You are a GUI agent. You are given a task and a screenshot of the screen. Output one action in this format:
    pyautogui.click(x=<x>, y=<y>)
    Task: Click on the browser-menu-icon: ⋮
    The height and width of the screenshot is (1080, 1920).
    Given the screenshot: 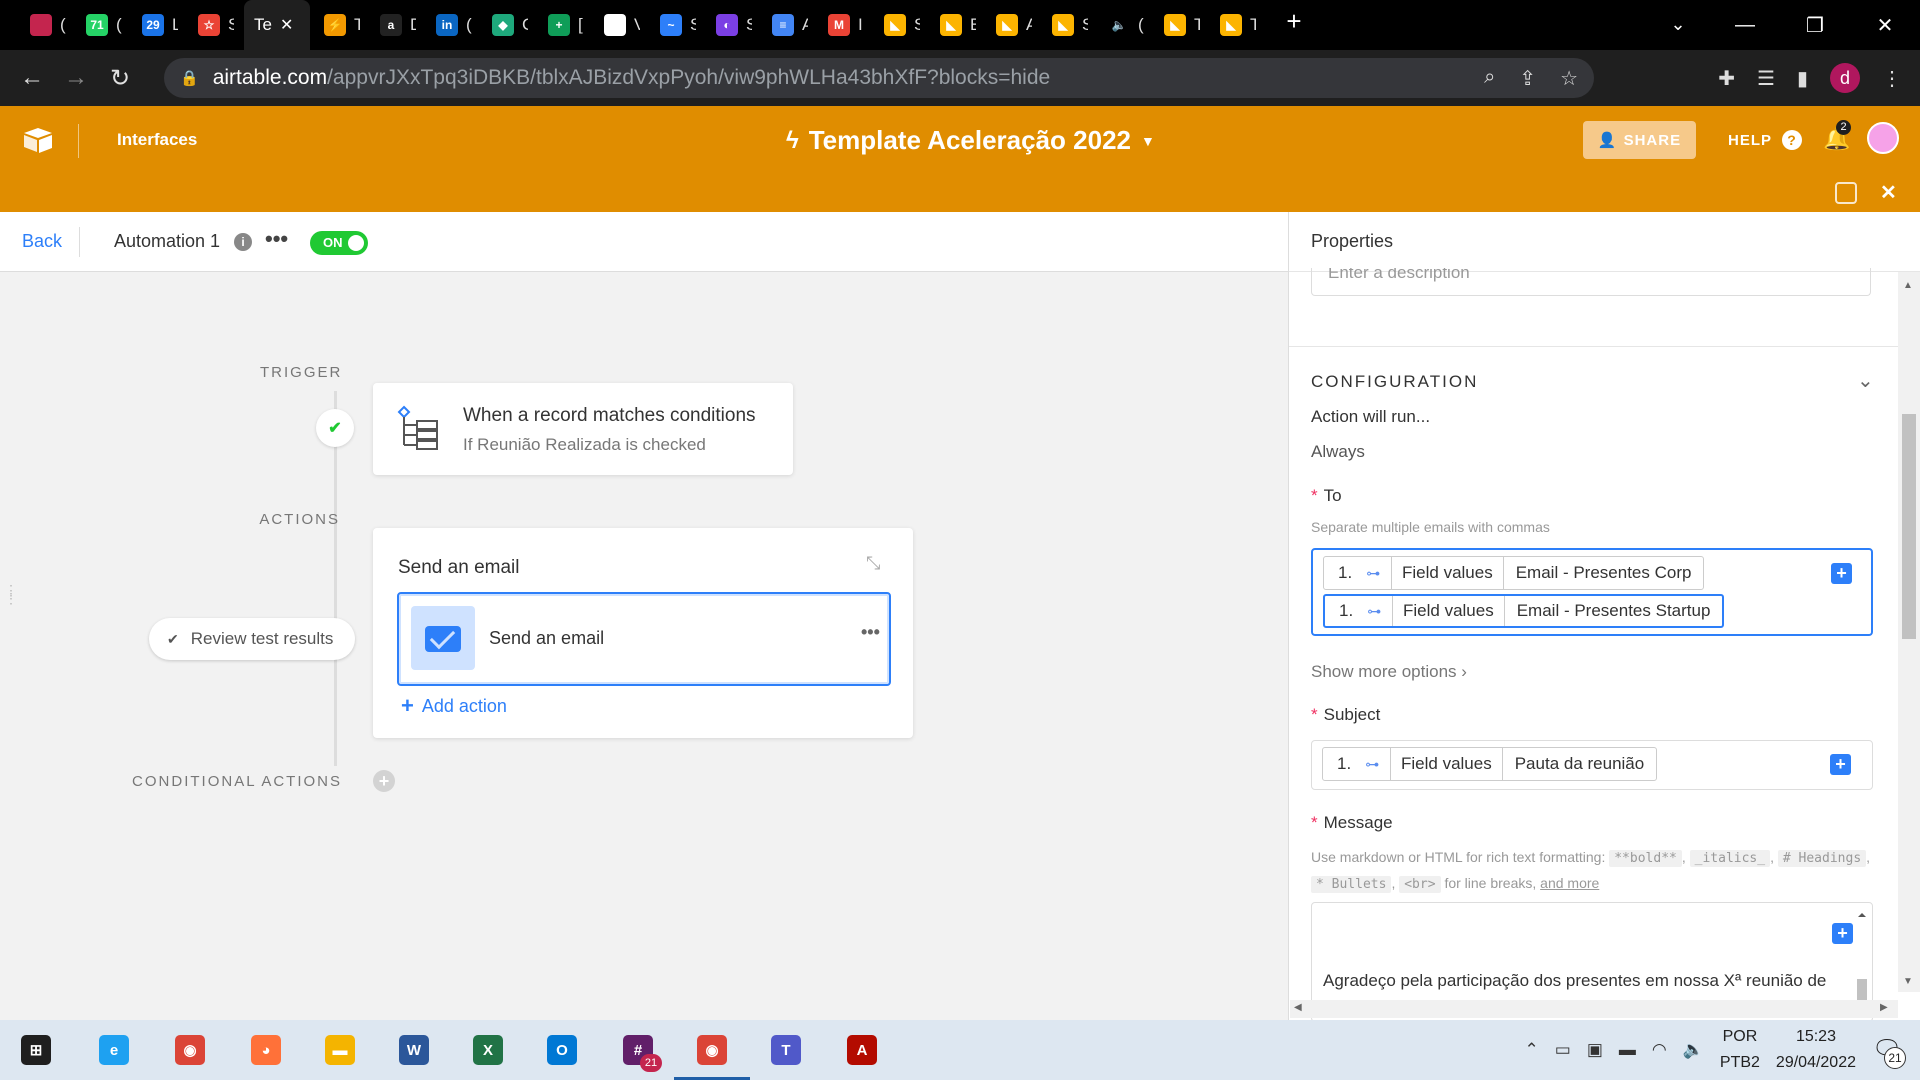 What is the action you would take?
    pyautogui.click(x=1892, y=78)
    